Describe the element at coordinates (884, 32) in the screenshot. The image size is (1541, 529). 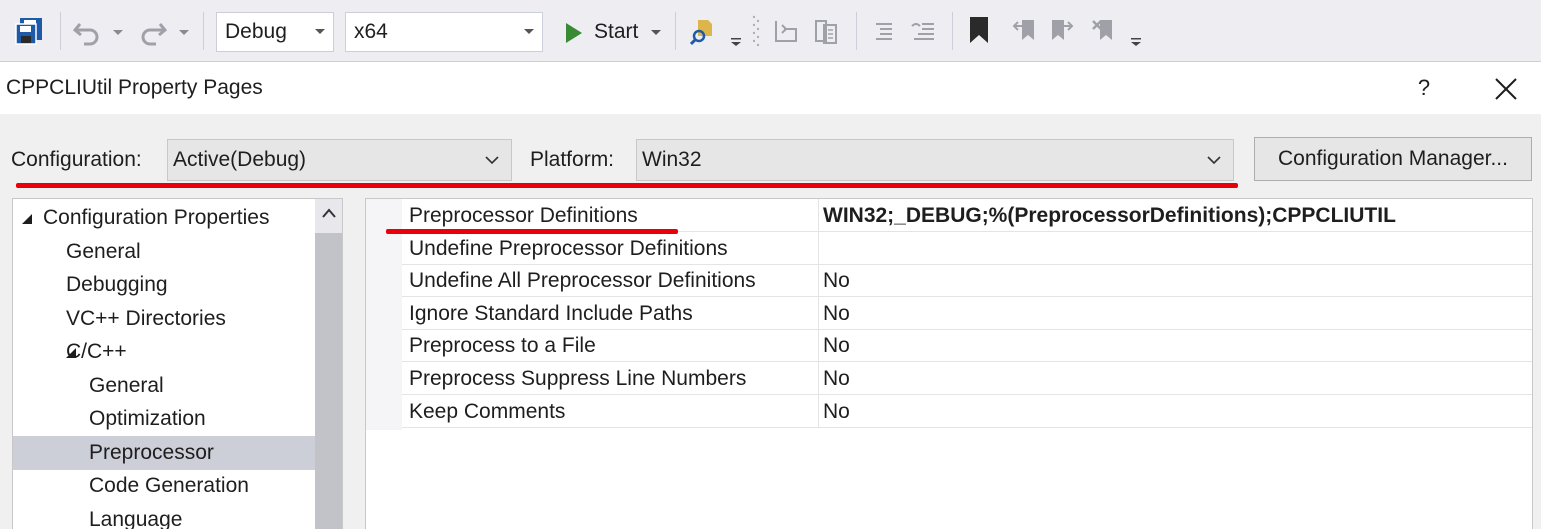
I see `comment-lines-icon` at that location.